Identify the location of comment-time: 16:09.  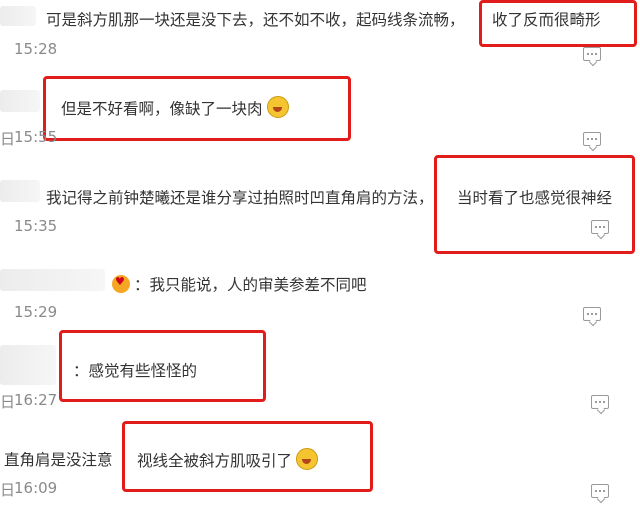
(36, 488).